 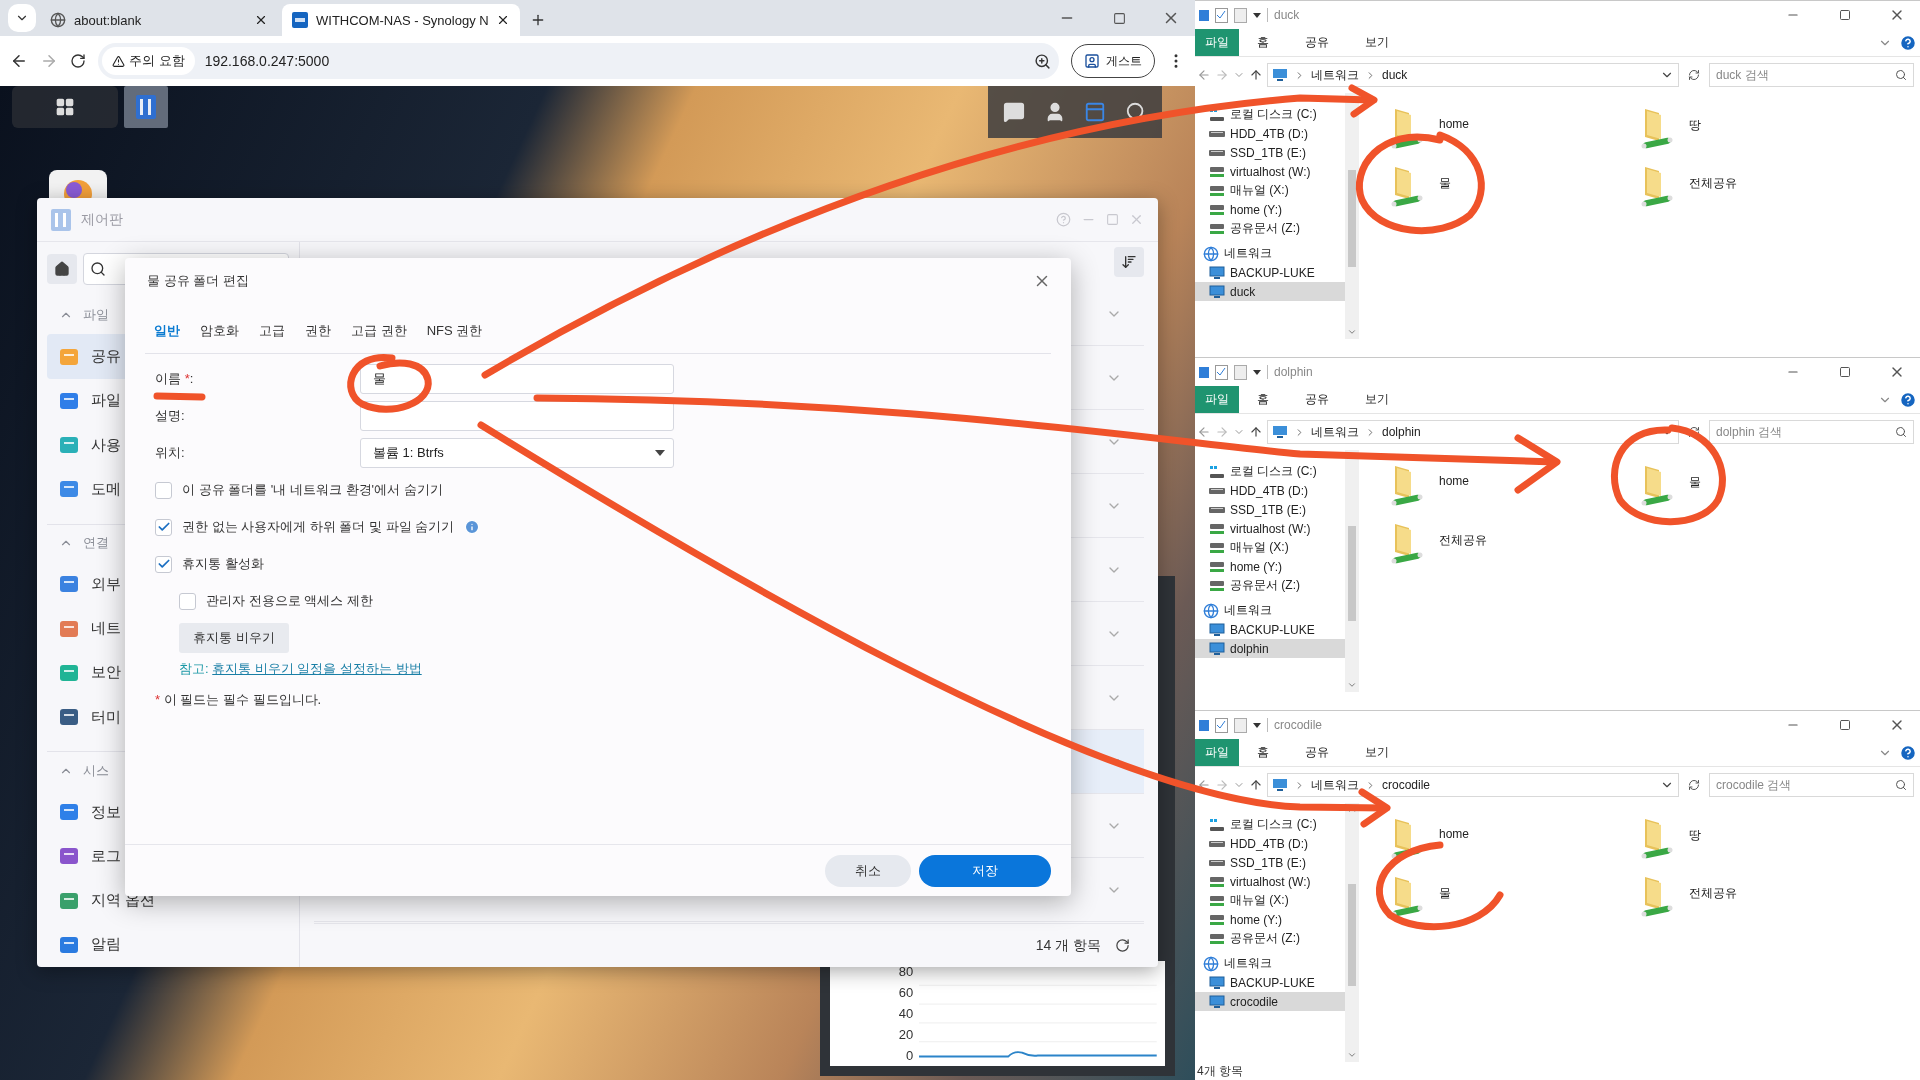 What do you see at coordinates (289, 601) in the screenshot?
I see `checkbox-label: 관리자 전용으로 액세스 제한` at bounding box center [289, 601].